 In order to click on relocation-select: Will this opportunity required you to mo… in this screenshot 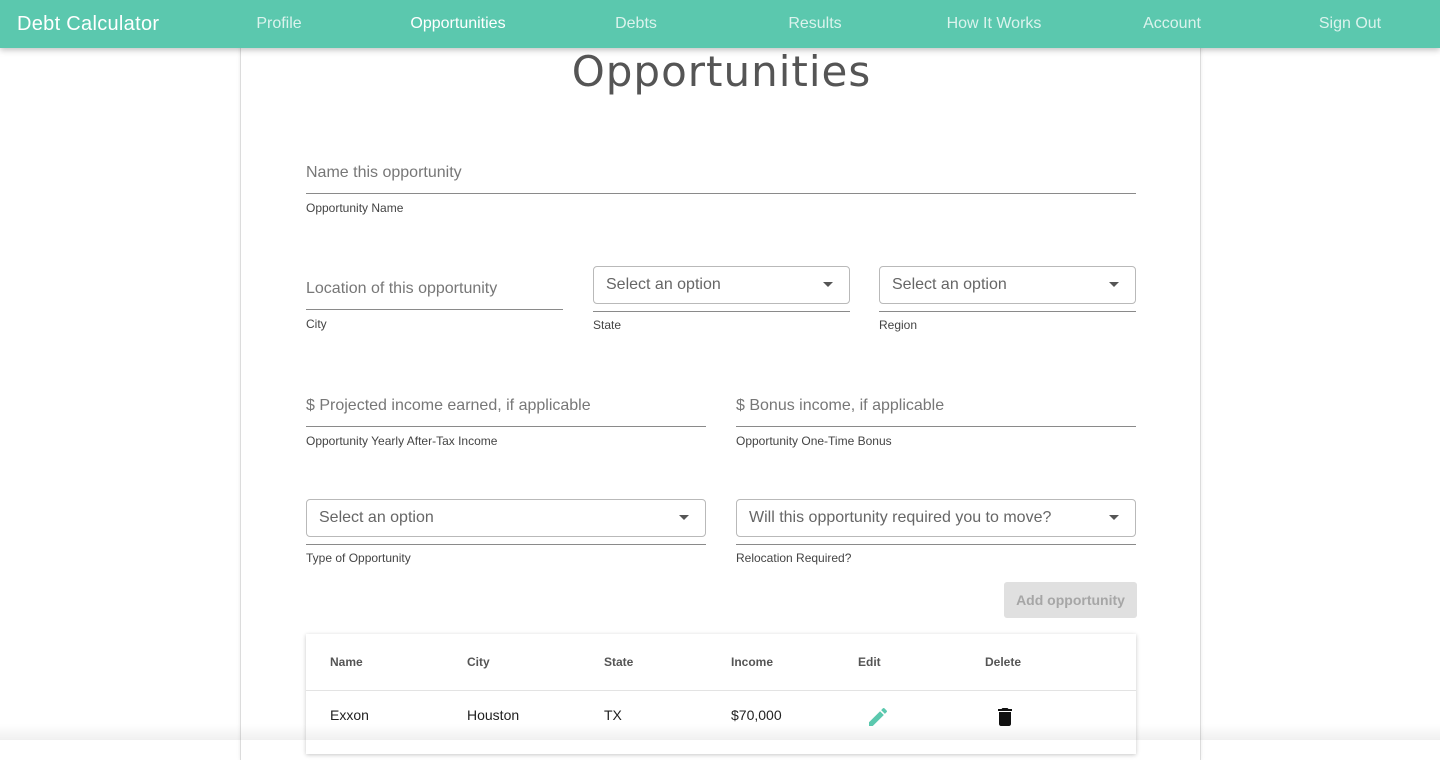, I will do `click(936, 518)`.